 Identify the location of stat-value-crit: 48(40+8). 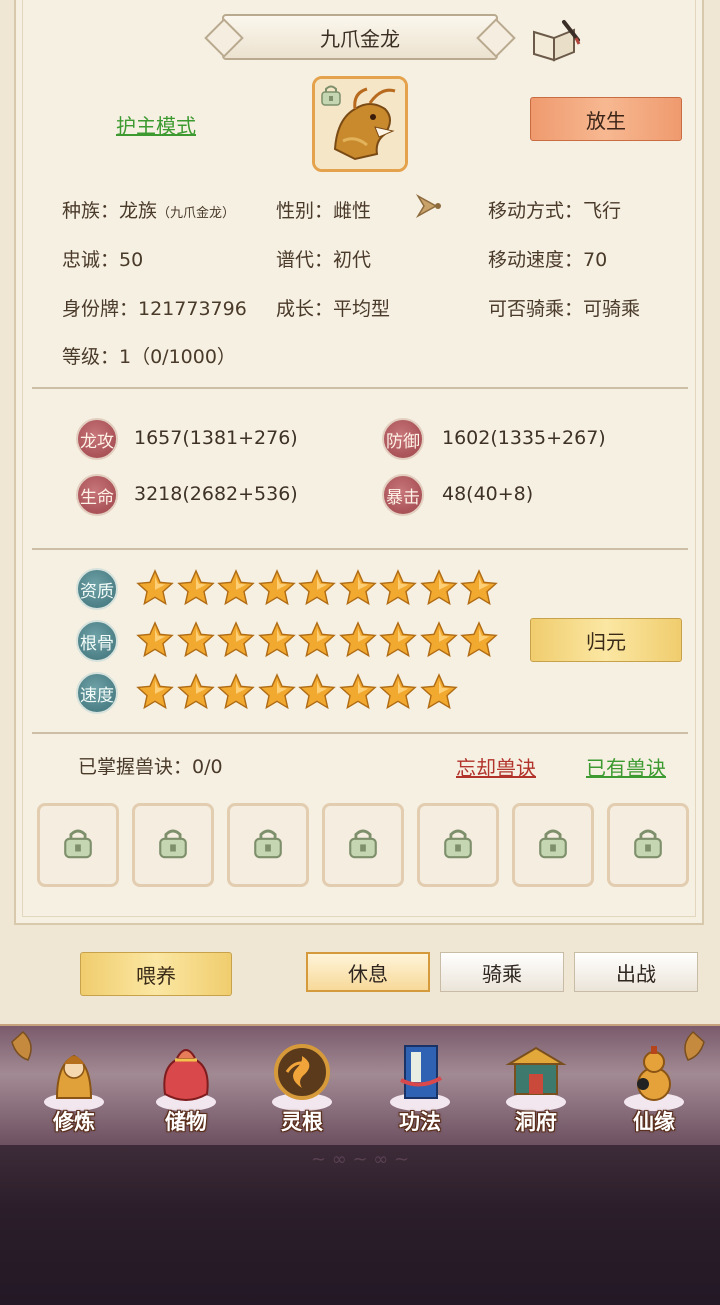
(488, 494).